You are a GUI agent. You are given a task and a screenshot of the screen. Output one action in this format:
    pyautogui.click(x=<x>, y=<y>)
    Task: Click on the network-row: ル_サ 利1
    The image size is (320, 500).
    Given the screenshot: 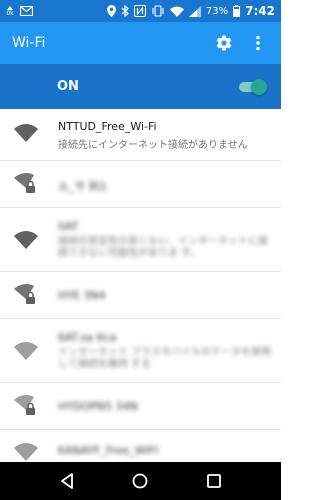 What is the action you would take?
    pyautogui.click(x=140, y=184)
    